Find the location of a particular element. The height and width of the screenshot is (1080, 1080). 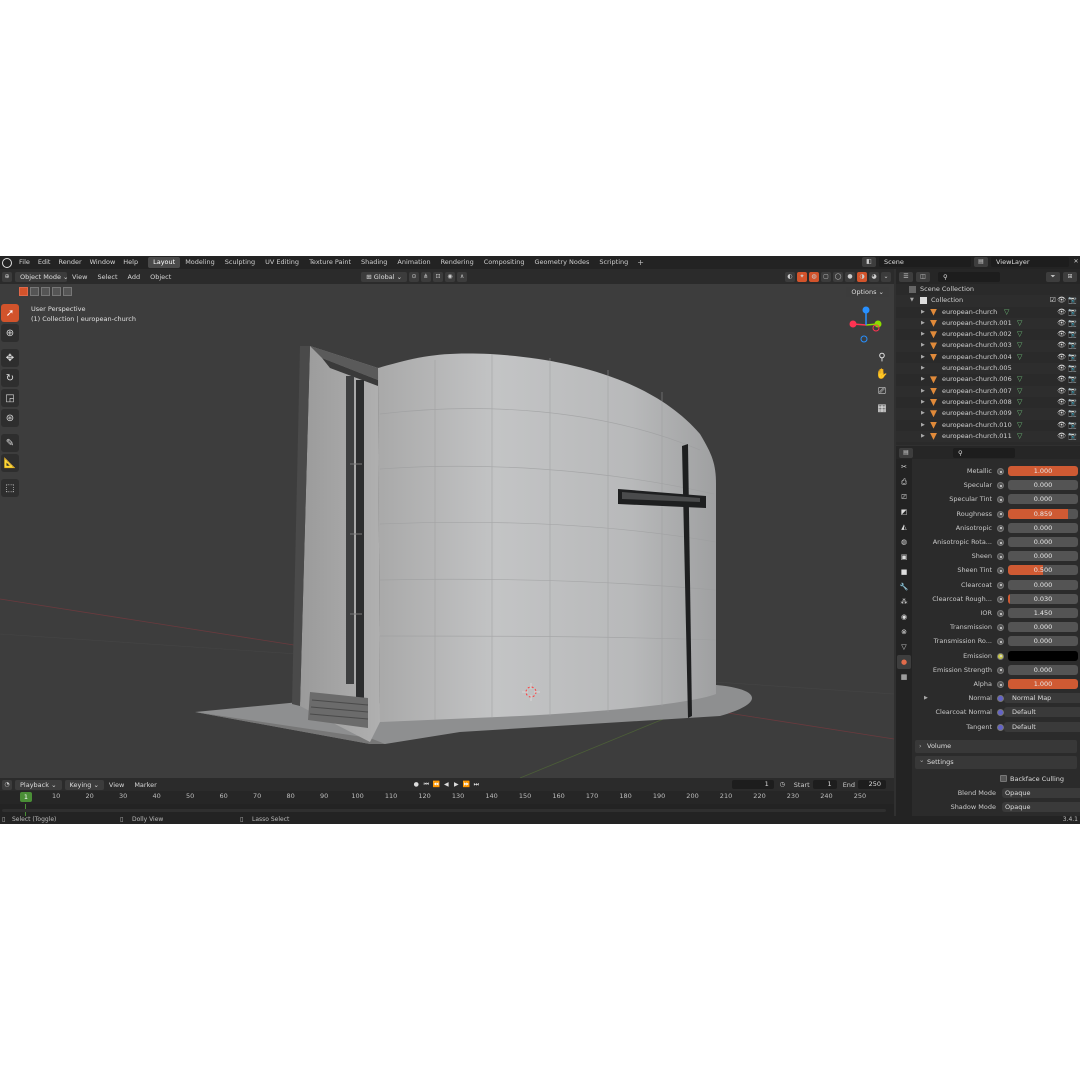

link-value-field: Default is located at coordinates (1042, 726).